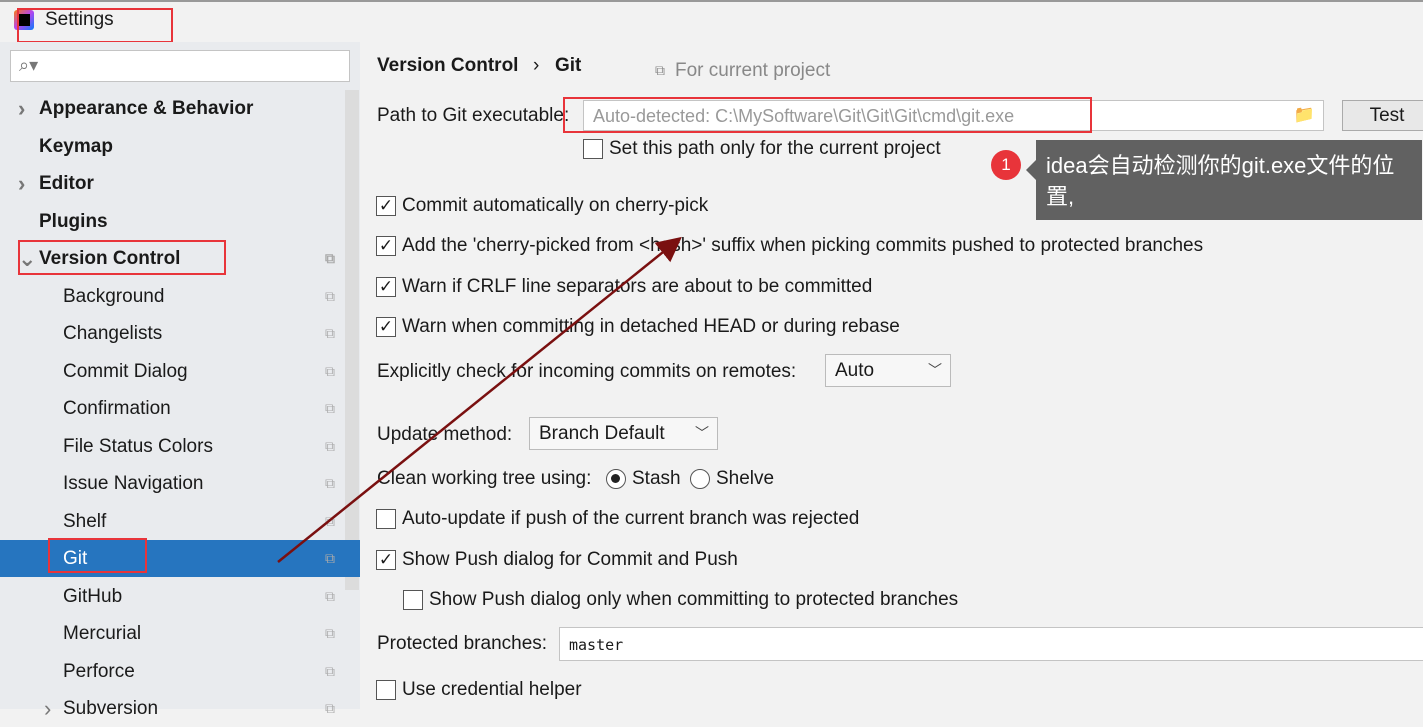  Describe the element at coordinates (1224, 180) in the screenshot. I see `annotation-tooltip: idea会自动检测你的git.exe文件的位置,` at that location.